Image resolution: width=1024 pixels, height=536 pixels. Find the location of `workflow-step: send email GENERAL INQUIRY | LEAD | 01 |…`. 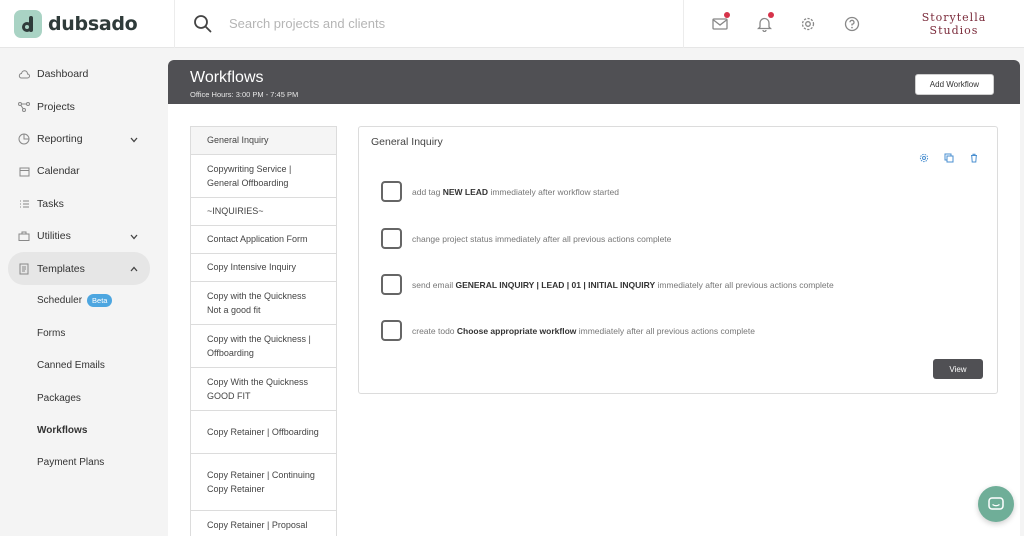

workflow-step: send email GENERAL INQUIRY | LEAD | 01 |… is located at coordinates (607, 284).